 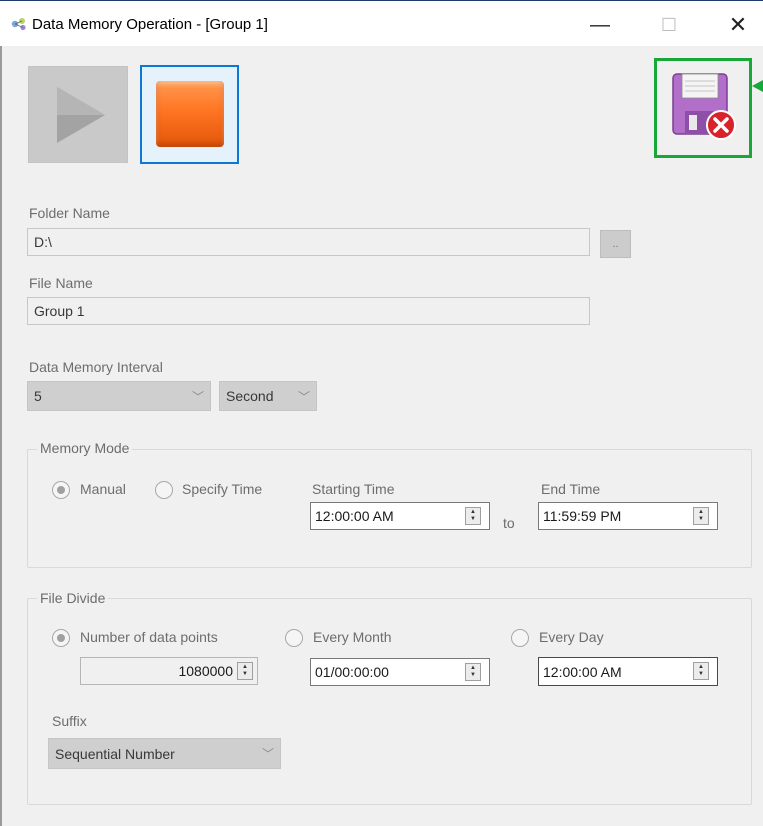 I want to click on suffix-label: Suffix, so click(x=69, y=721).